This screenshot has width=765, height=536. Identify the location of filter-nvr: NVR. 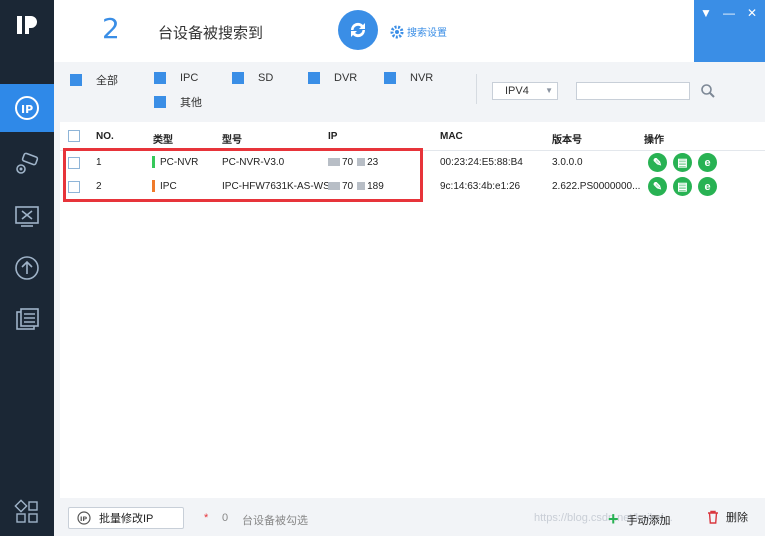
(408, 78).